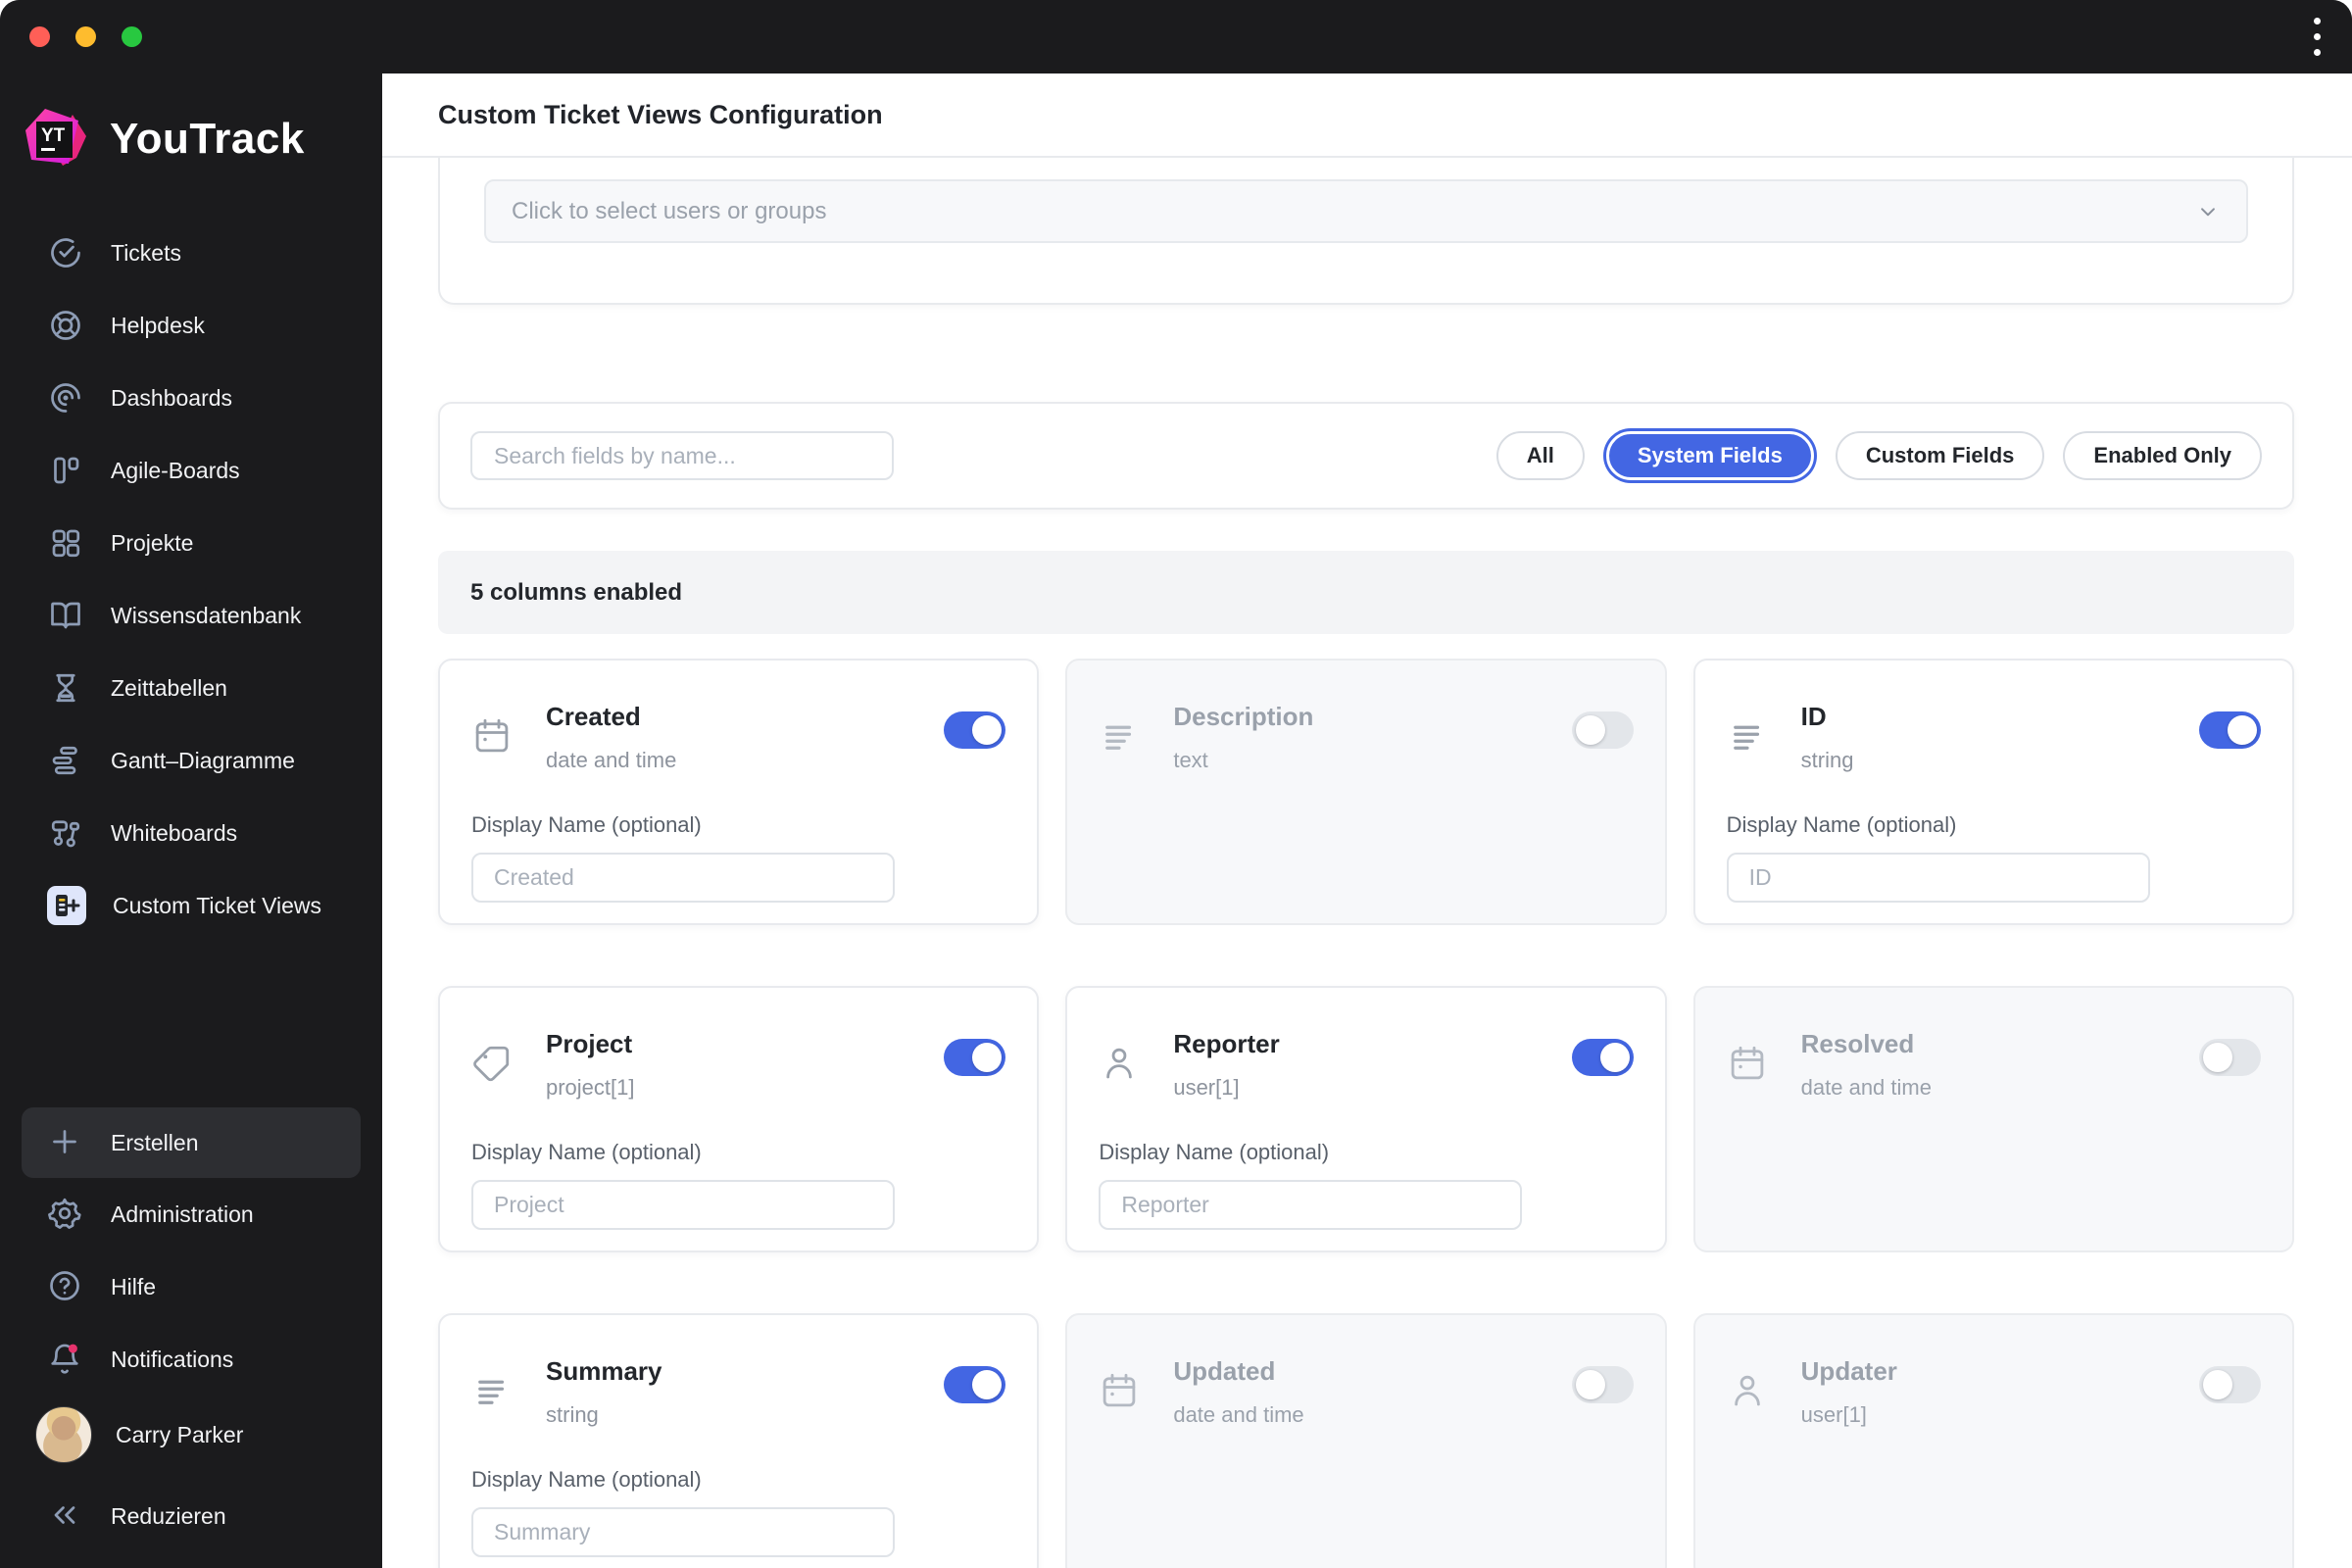 This screenshot has height=1568, width=2352. I want to click on youtrack-logo-icon: YT, so click(56, 139).